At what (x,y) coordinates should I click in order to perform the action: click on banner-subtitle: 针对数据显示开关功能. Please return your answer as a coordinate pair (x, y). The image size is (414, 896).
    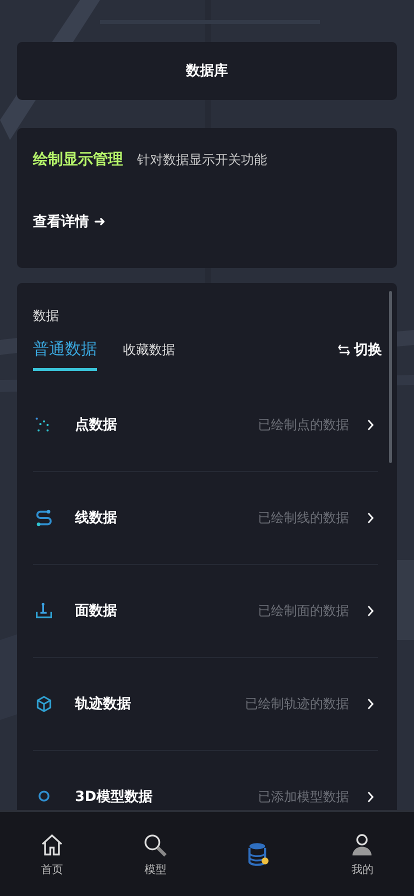
    Looking at the image, I should click on (202, 160).